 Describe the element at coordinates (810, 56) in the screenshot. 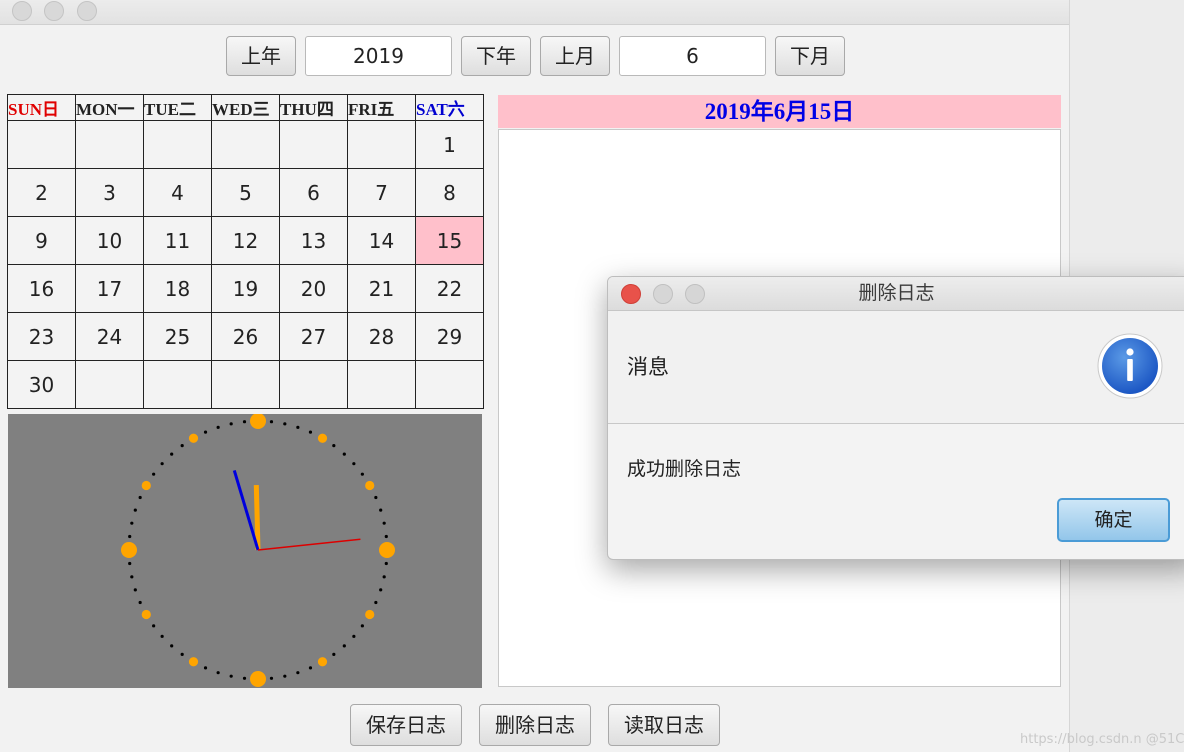

I see `next-month-button: 下月` at that location.